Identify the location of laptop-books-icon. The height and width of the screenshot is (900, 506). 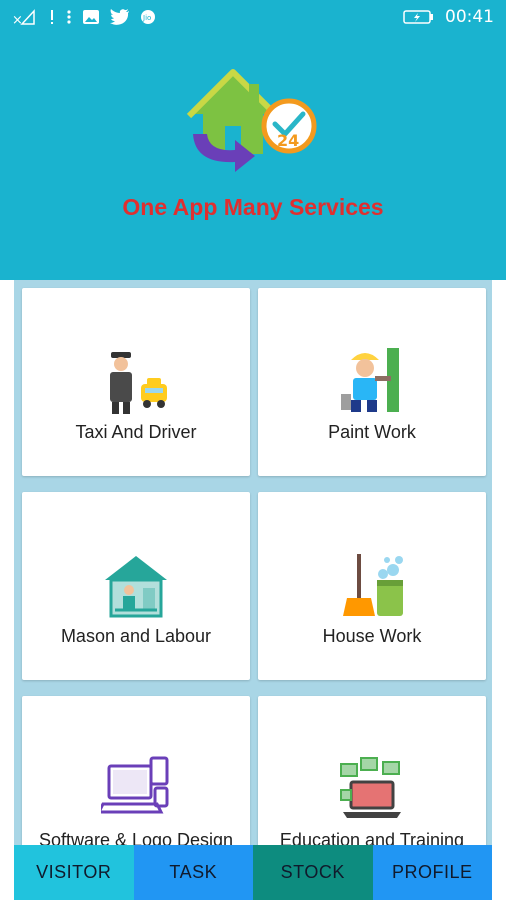
(372, 789).